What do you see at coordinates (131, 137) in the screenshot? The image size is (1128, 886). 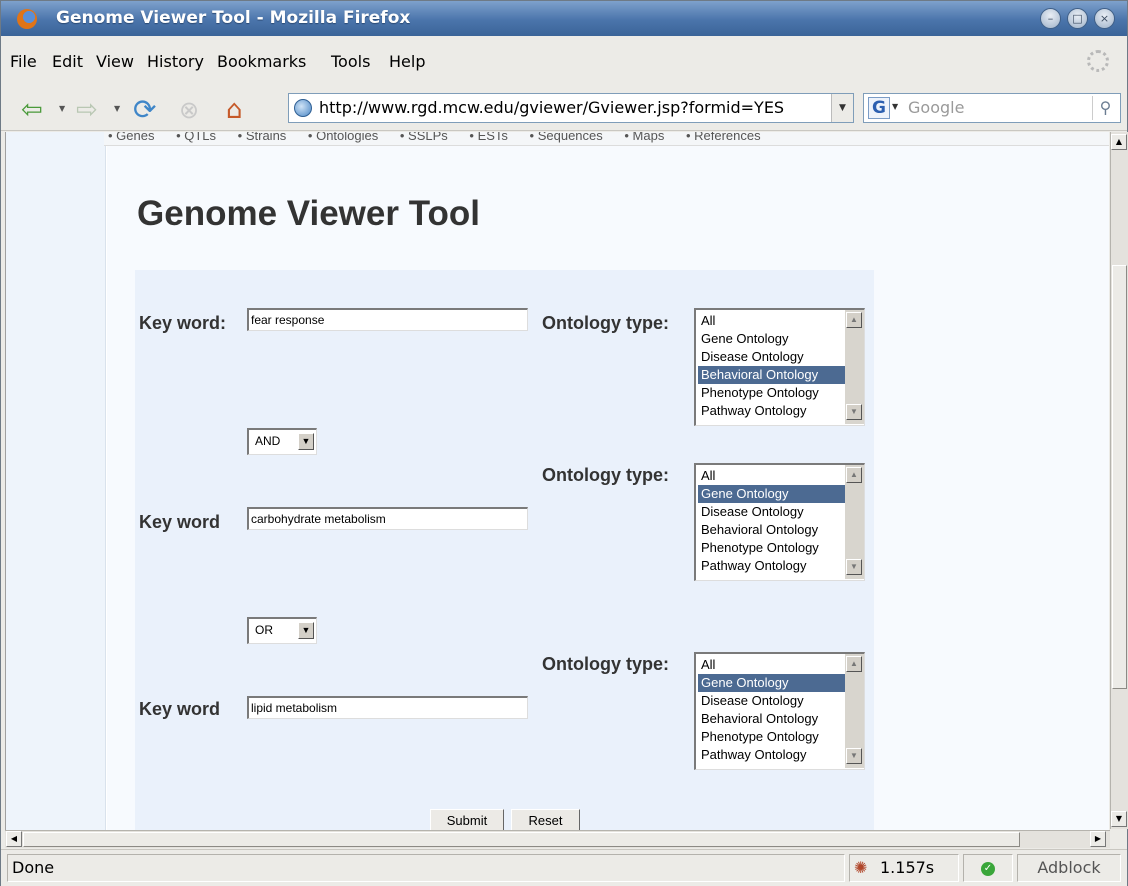 I see `nav-link-genes: • Genes` at bounding box center [131, 137].